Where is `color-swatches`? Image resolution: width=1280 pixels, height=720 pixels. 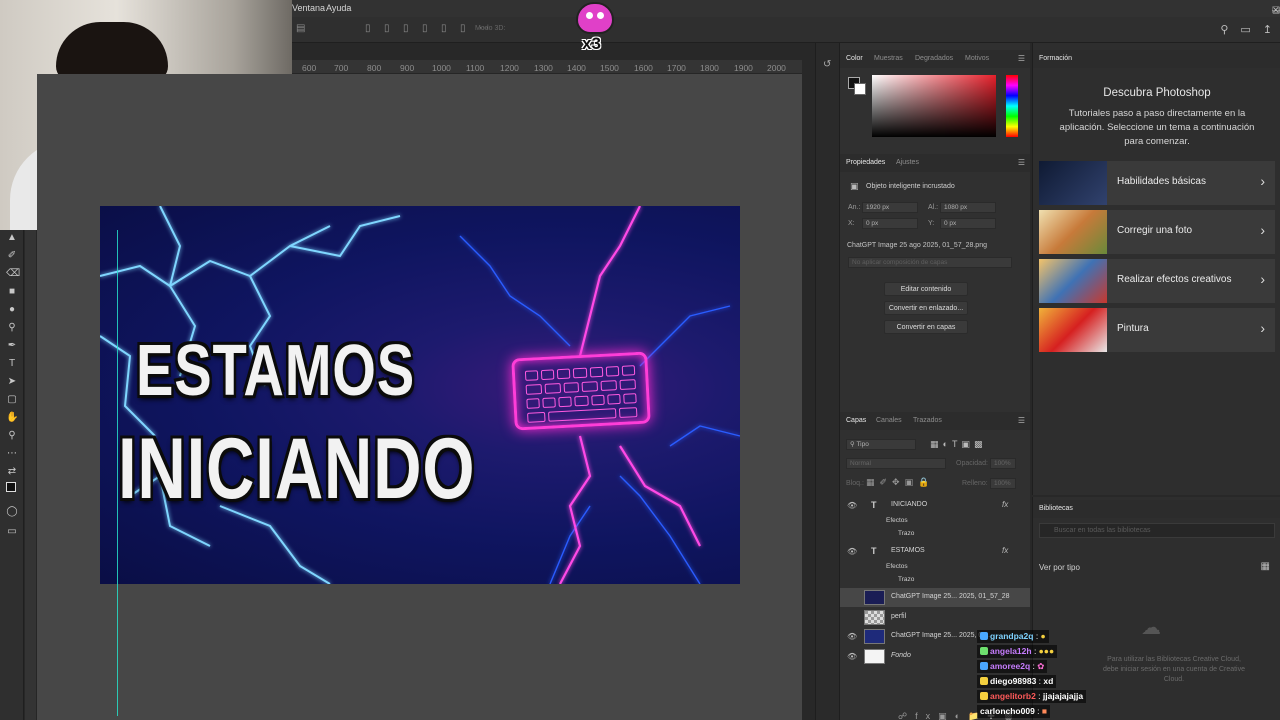 color-swatches is located at coordinates (857, 86).